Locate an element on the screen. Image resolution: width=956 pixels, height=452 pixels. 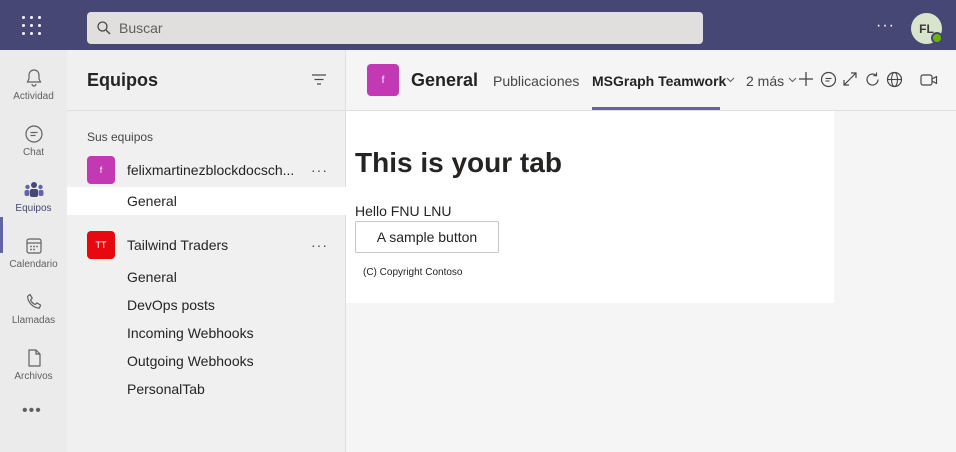
top-bar: ··· FL is located at coordinates (478, 25).